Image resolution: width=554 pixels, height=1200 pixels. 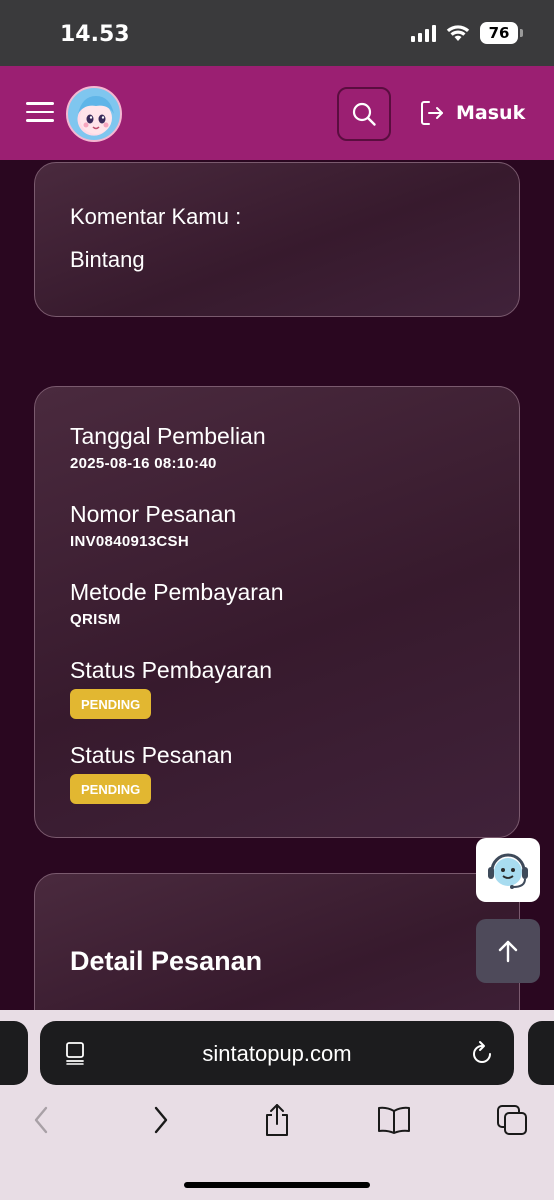 What do you see at coordinates (95, 34) in the screenshot?
I see `status-time: 14.53` at bounding box center [95, 34].